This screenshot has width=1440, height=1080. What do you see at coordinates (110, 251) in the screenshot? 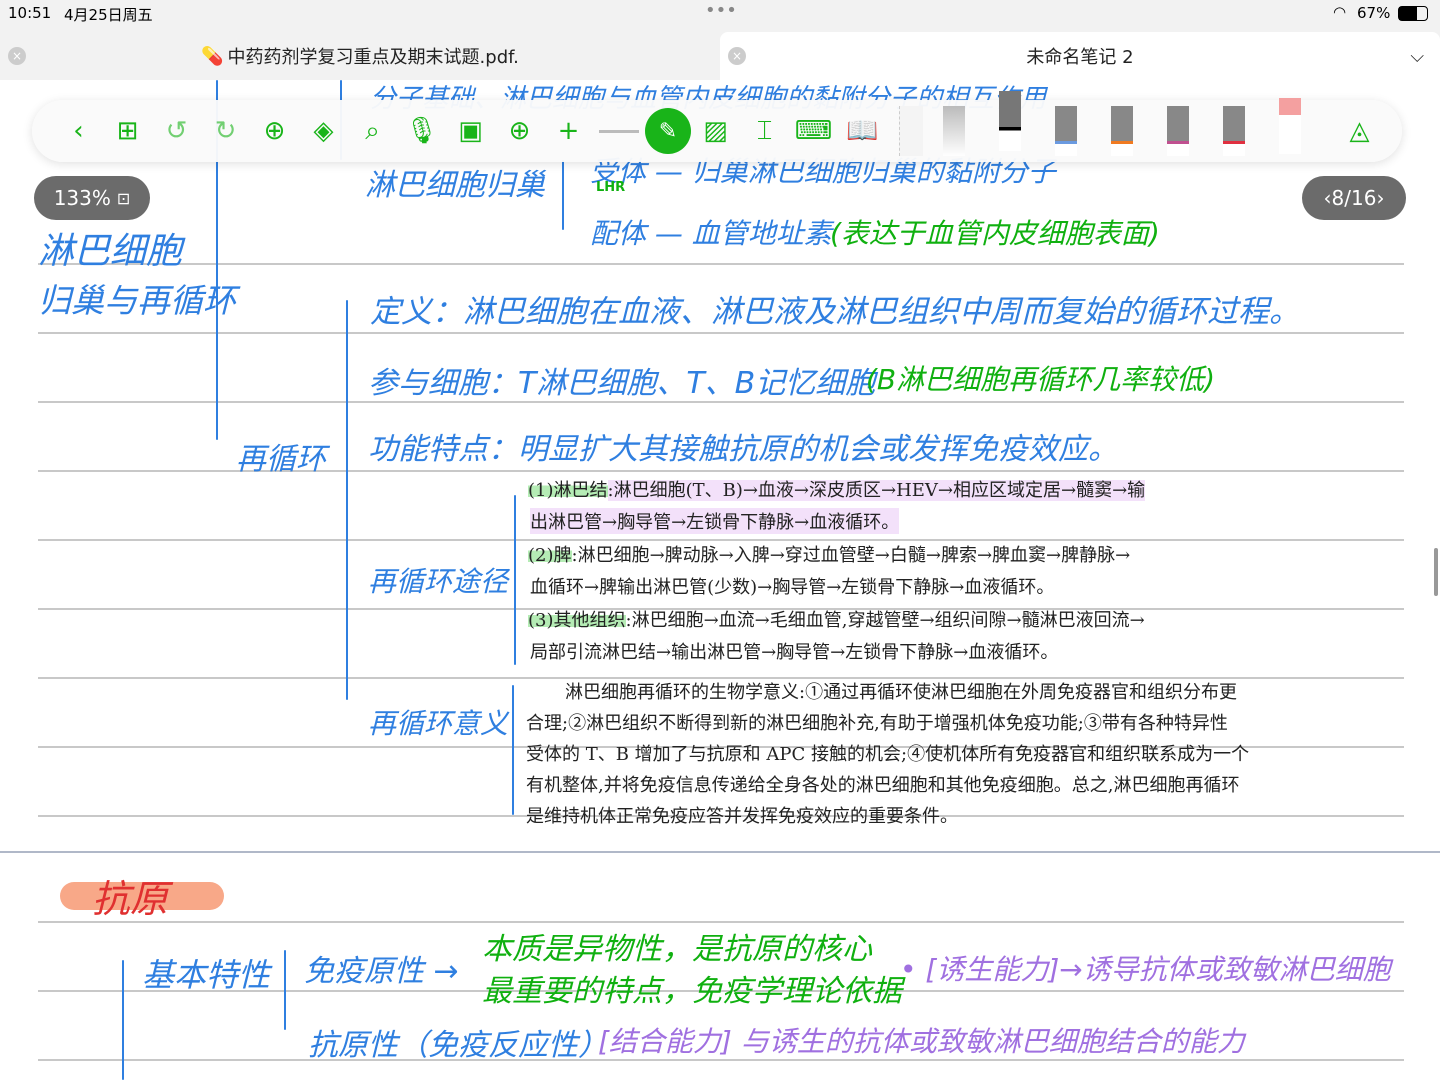
I see `note-text: 淋巴细胞` at bounding box center [110, 251].